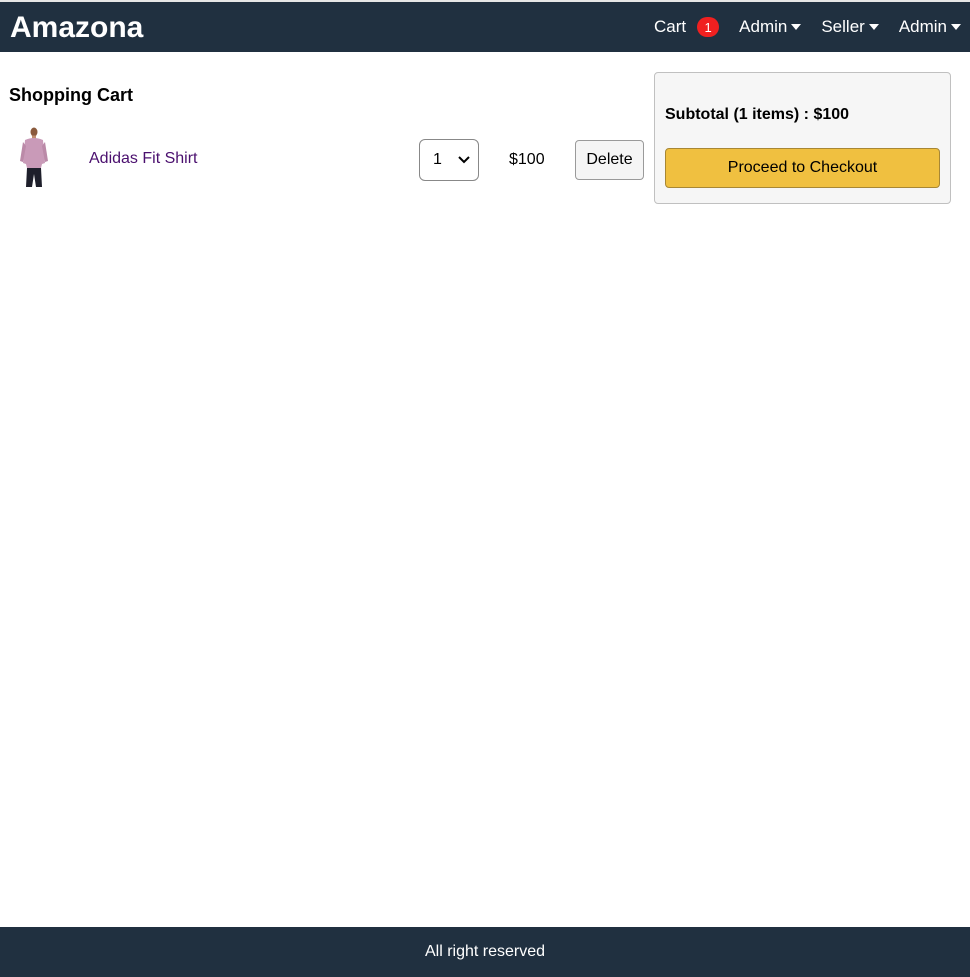 This screenshot has width=970, height=977. What do you see at coordinates (485, 27) in the screenshot?
I see `navbar: Amazona Cart 1 Admin Seller Admin` at bounding box center [485, 27].